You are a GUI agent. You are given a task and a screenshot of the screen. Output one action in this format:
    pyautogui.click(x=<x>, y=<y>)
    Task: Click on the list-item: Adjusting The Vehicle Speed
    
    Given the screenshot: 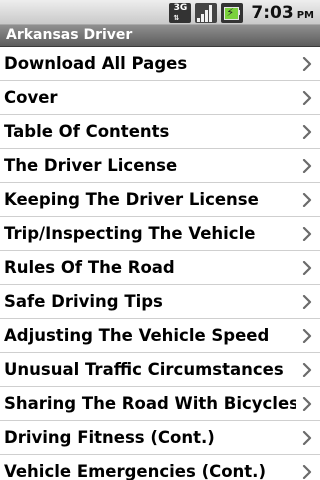 What is the action you would take?
    pyautogui.click(x=160, y=336)
    